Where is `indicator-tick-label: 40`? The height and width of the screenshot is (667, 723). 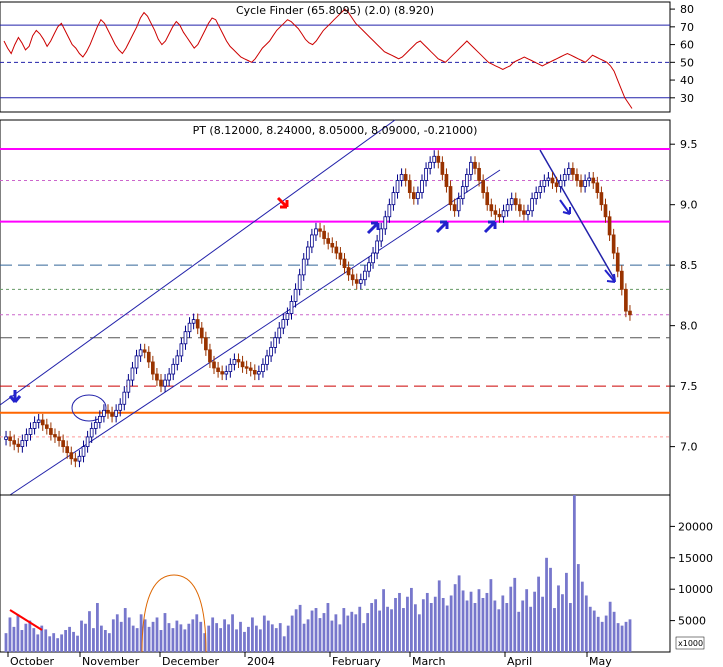
indicator-tick-label: 40 is located at coordinates (687, 80).